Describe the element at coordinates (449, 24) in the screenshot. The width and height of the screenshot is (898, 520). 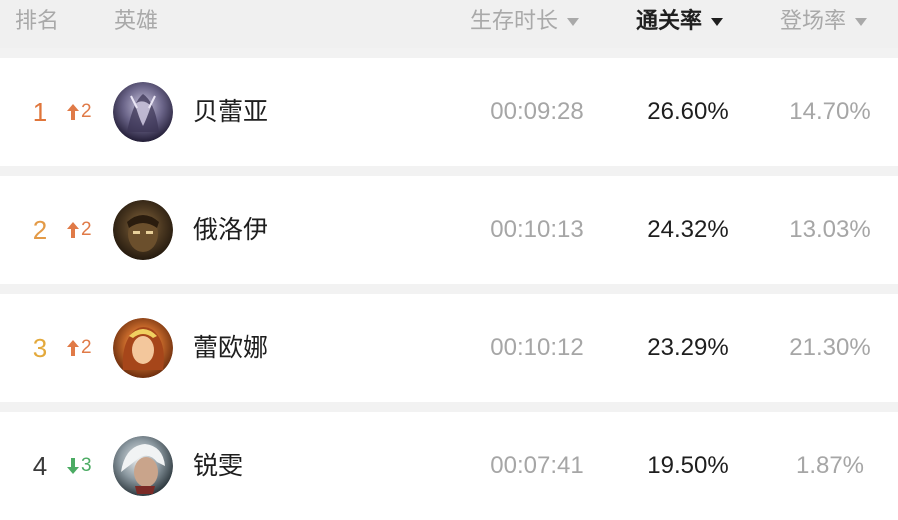
I see `table-header: 排名 英雄 生存时长 通关率 登场率` at that location.